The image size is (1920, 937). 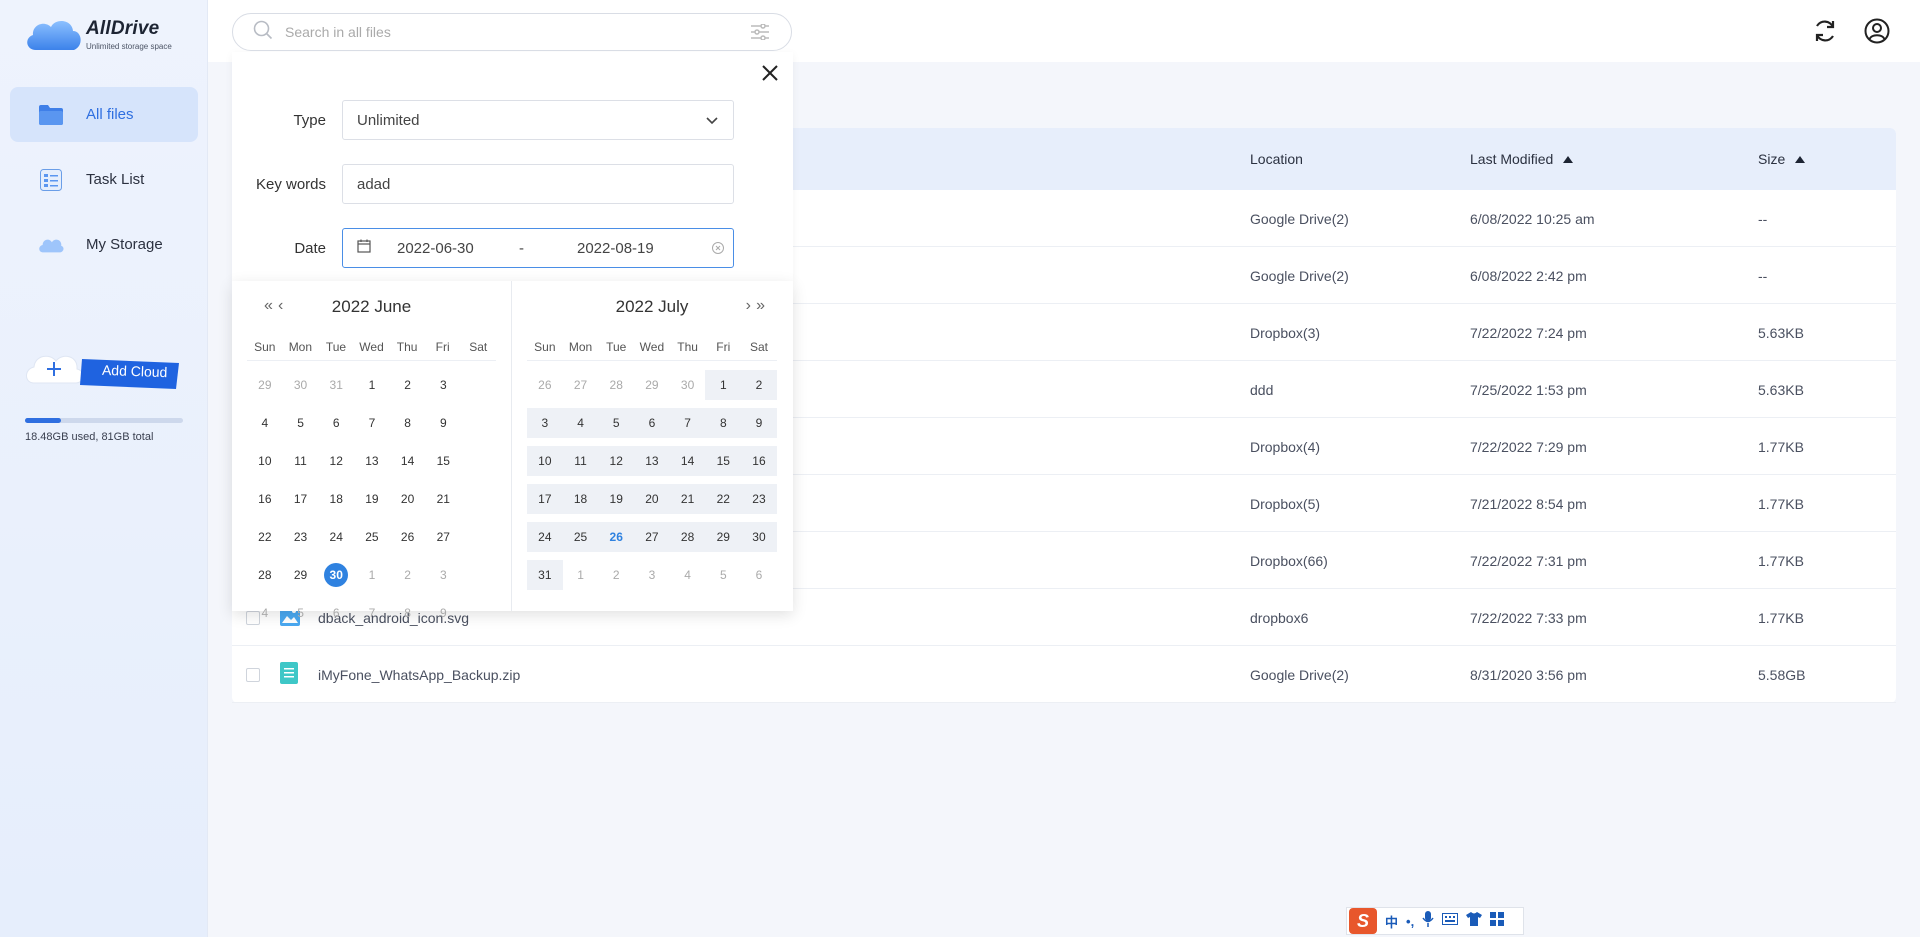 What do you see at coordinates (281, 306) in the screenshot?
I see `prev-month-icon: ‹` at bounding box center [281, 306].